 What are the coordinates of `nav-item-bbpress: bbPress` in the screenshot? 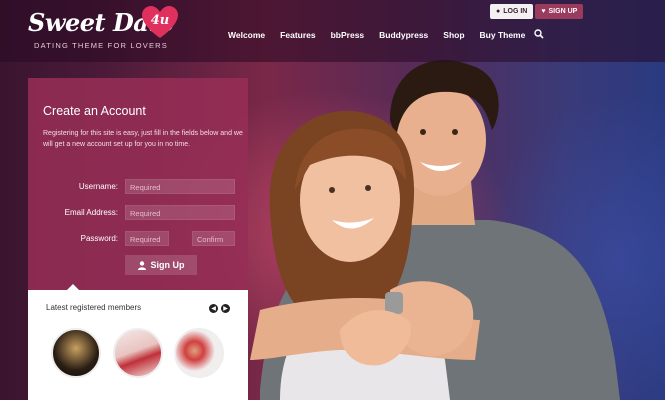 It's located at (348, 35).